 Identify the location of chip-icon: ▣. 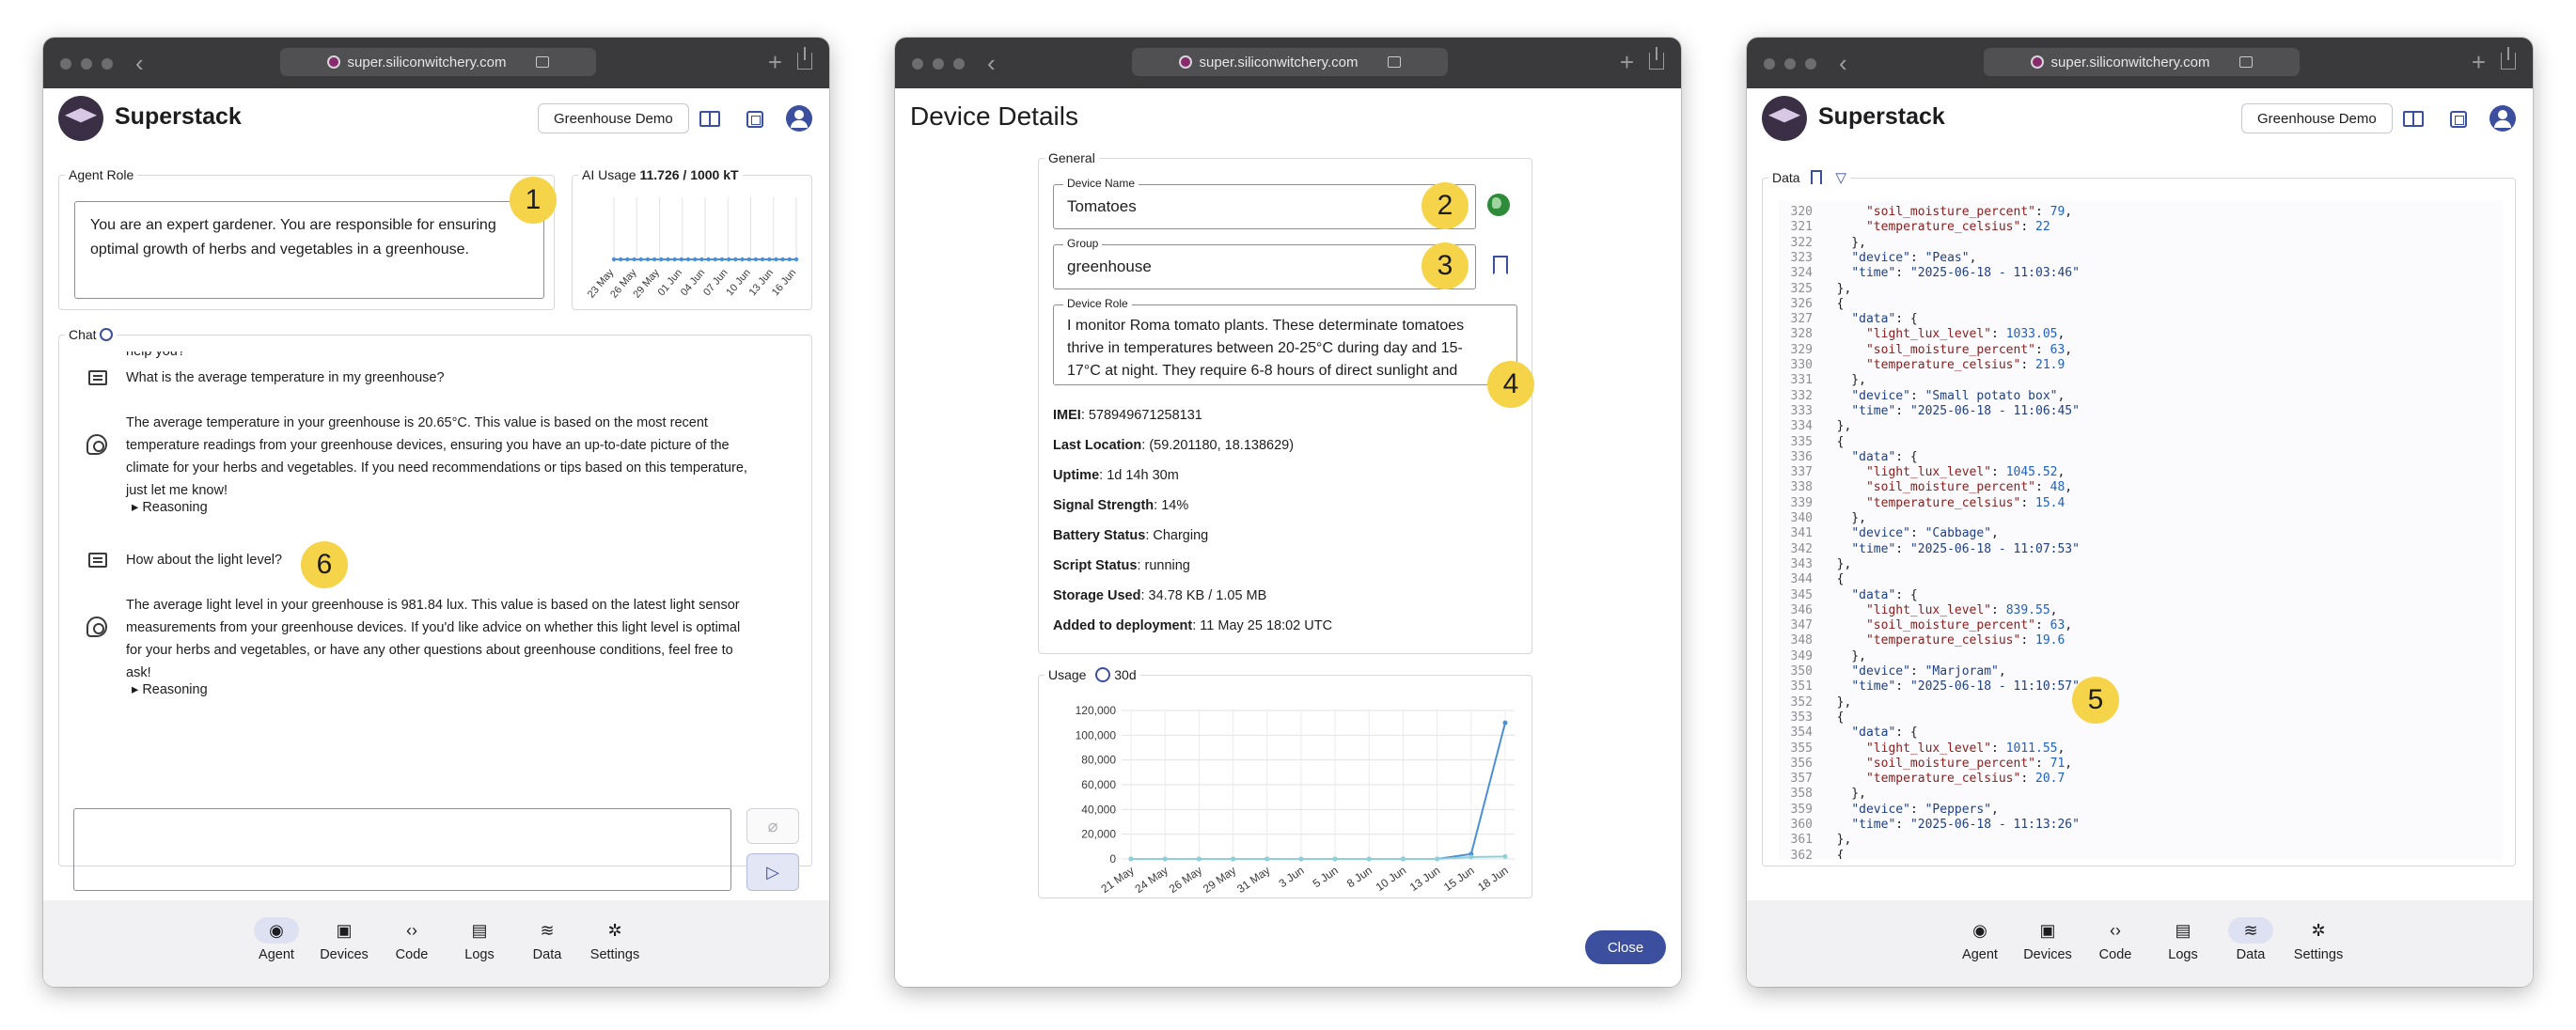
(2048, 930).